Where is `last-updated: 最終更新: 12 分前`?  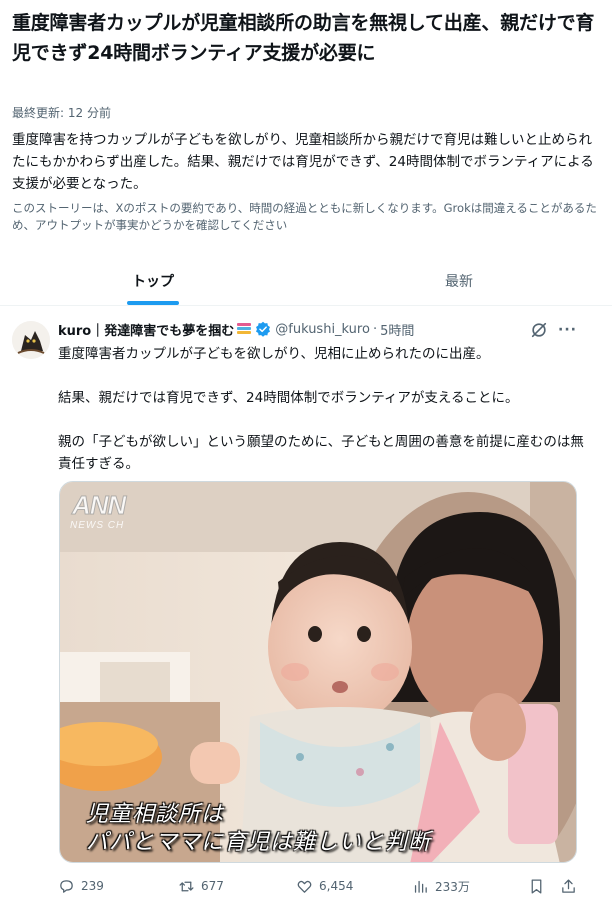
last-updated: 最終更新: 12 分前 is located at coordinates (61, 113).